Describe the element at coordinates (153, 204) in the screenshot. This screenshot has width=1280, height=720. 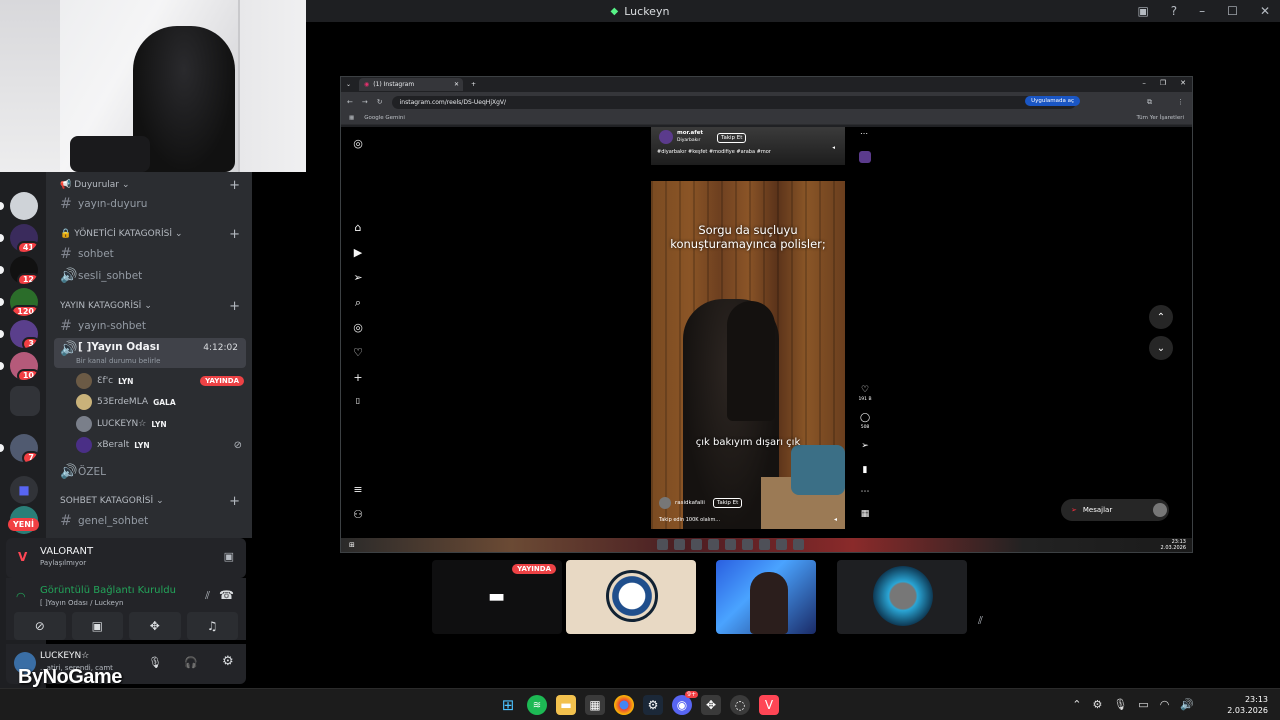
I see `channel-yayin-duyuru: # yayın-duyuru` at that location.